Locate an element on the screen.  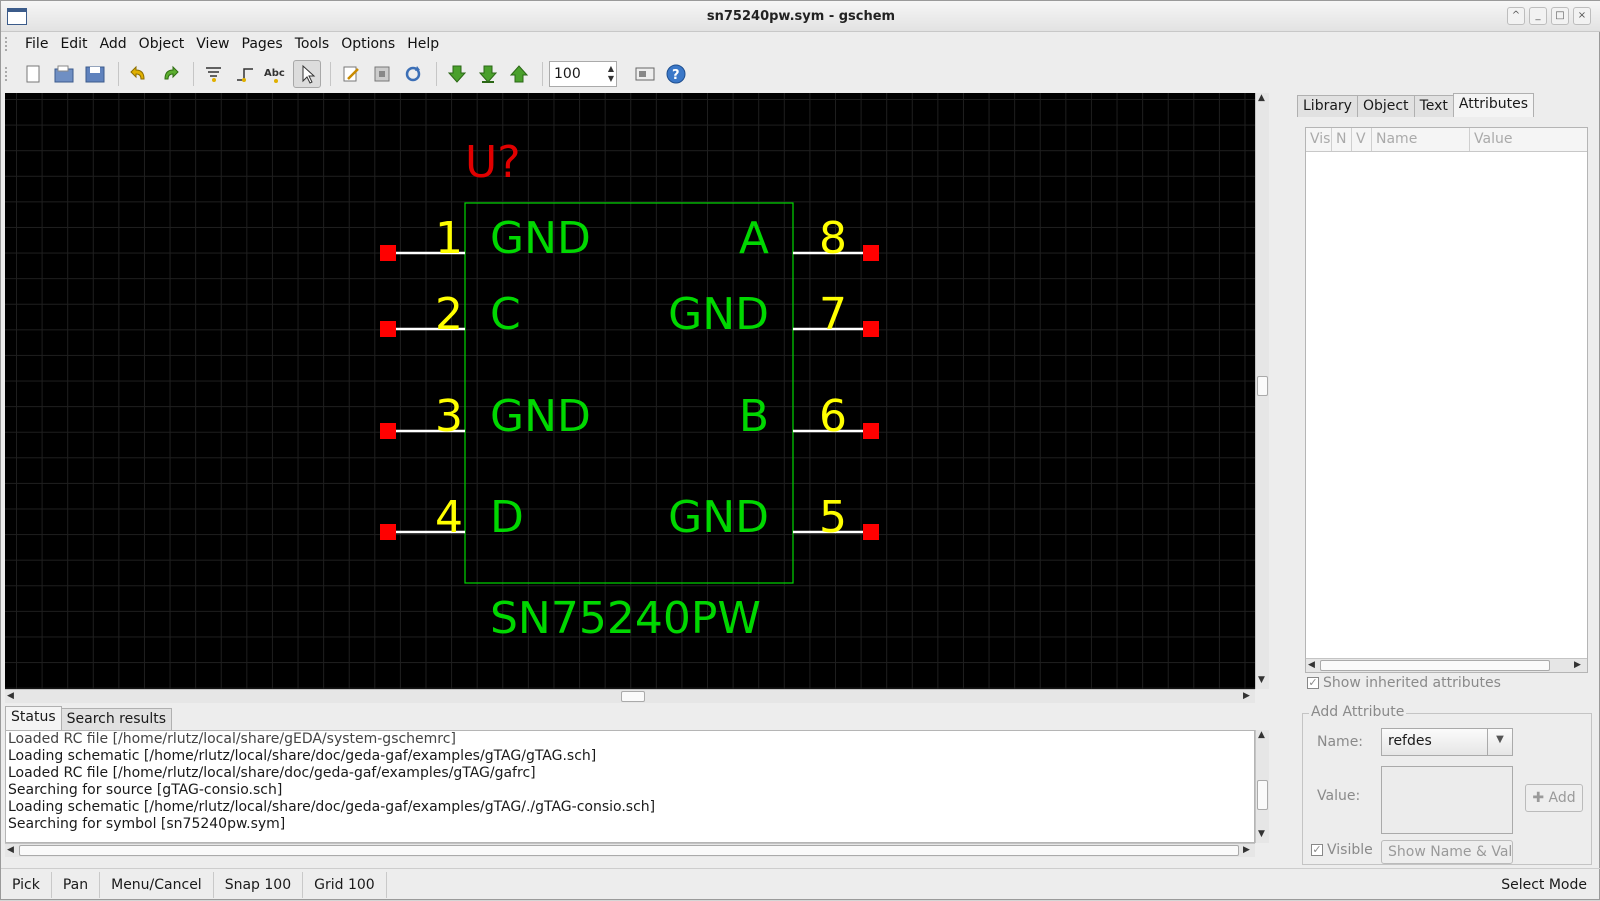
log-hscroll-thumb is located at coordinates (629, 850).